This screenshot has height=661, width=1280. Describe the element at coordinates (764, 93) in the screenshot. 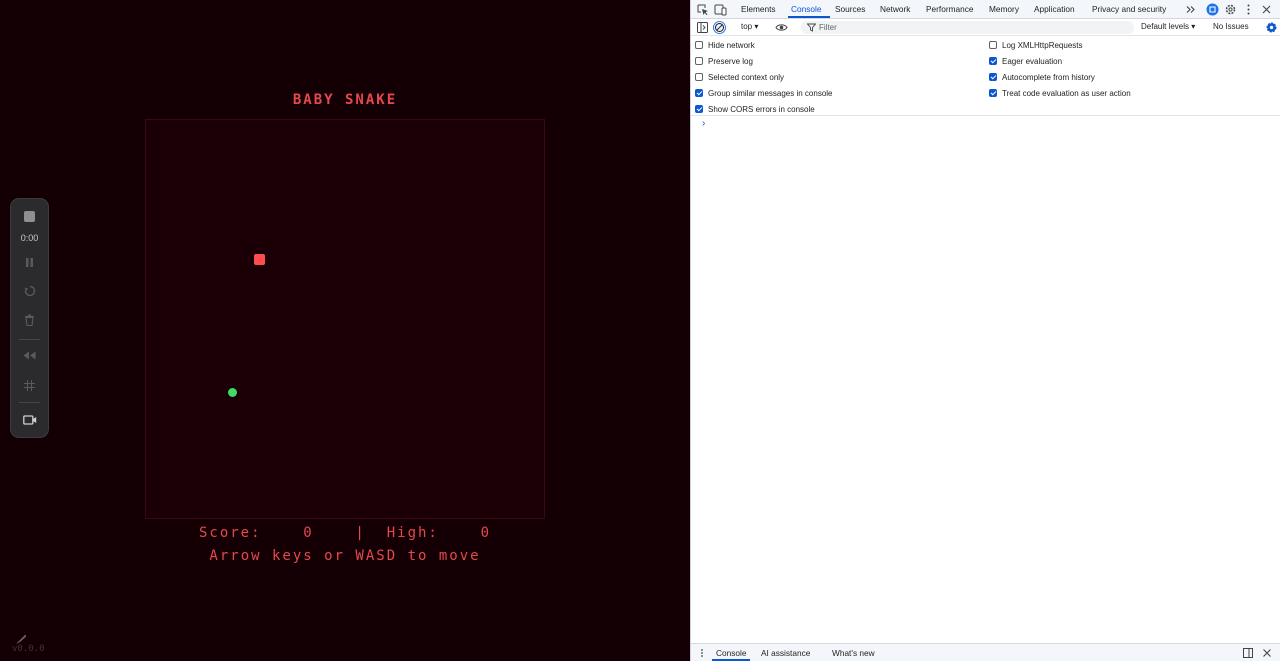

I see `setting-group-similar: Group similar messages in console` at that location.